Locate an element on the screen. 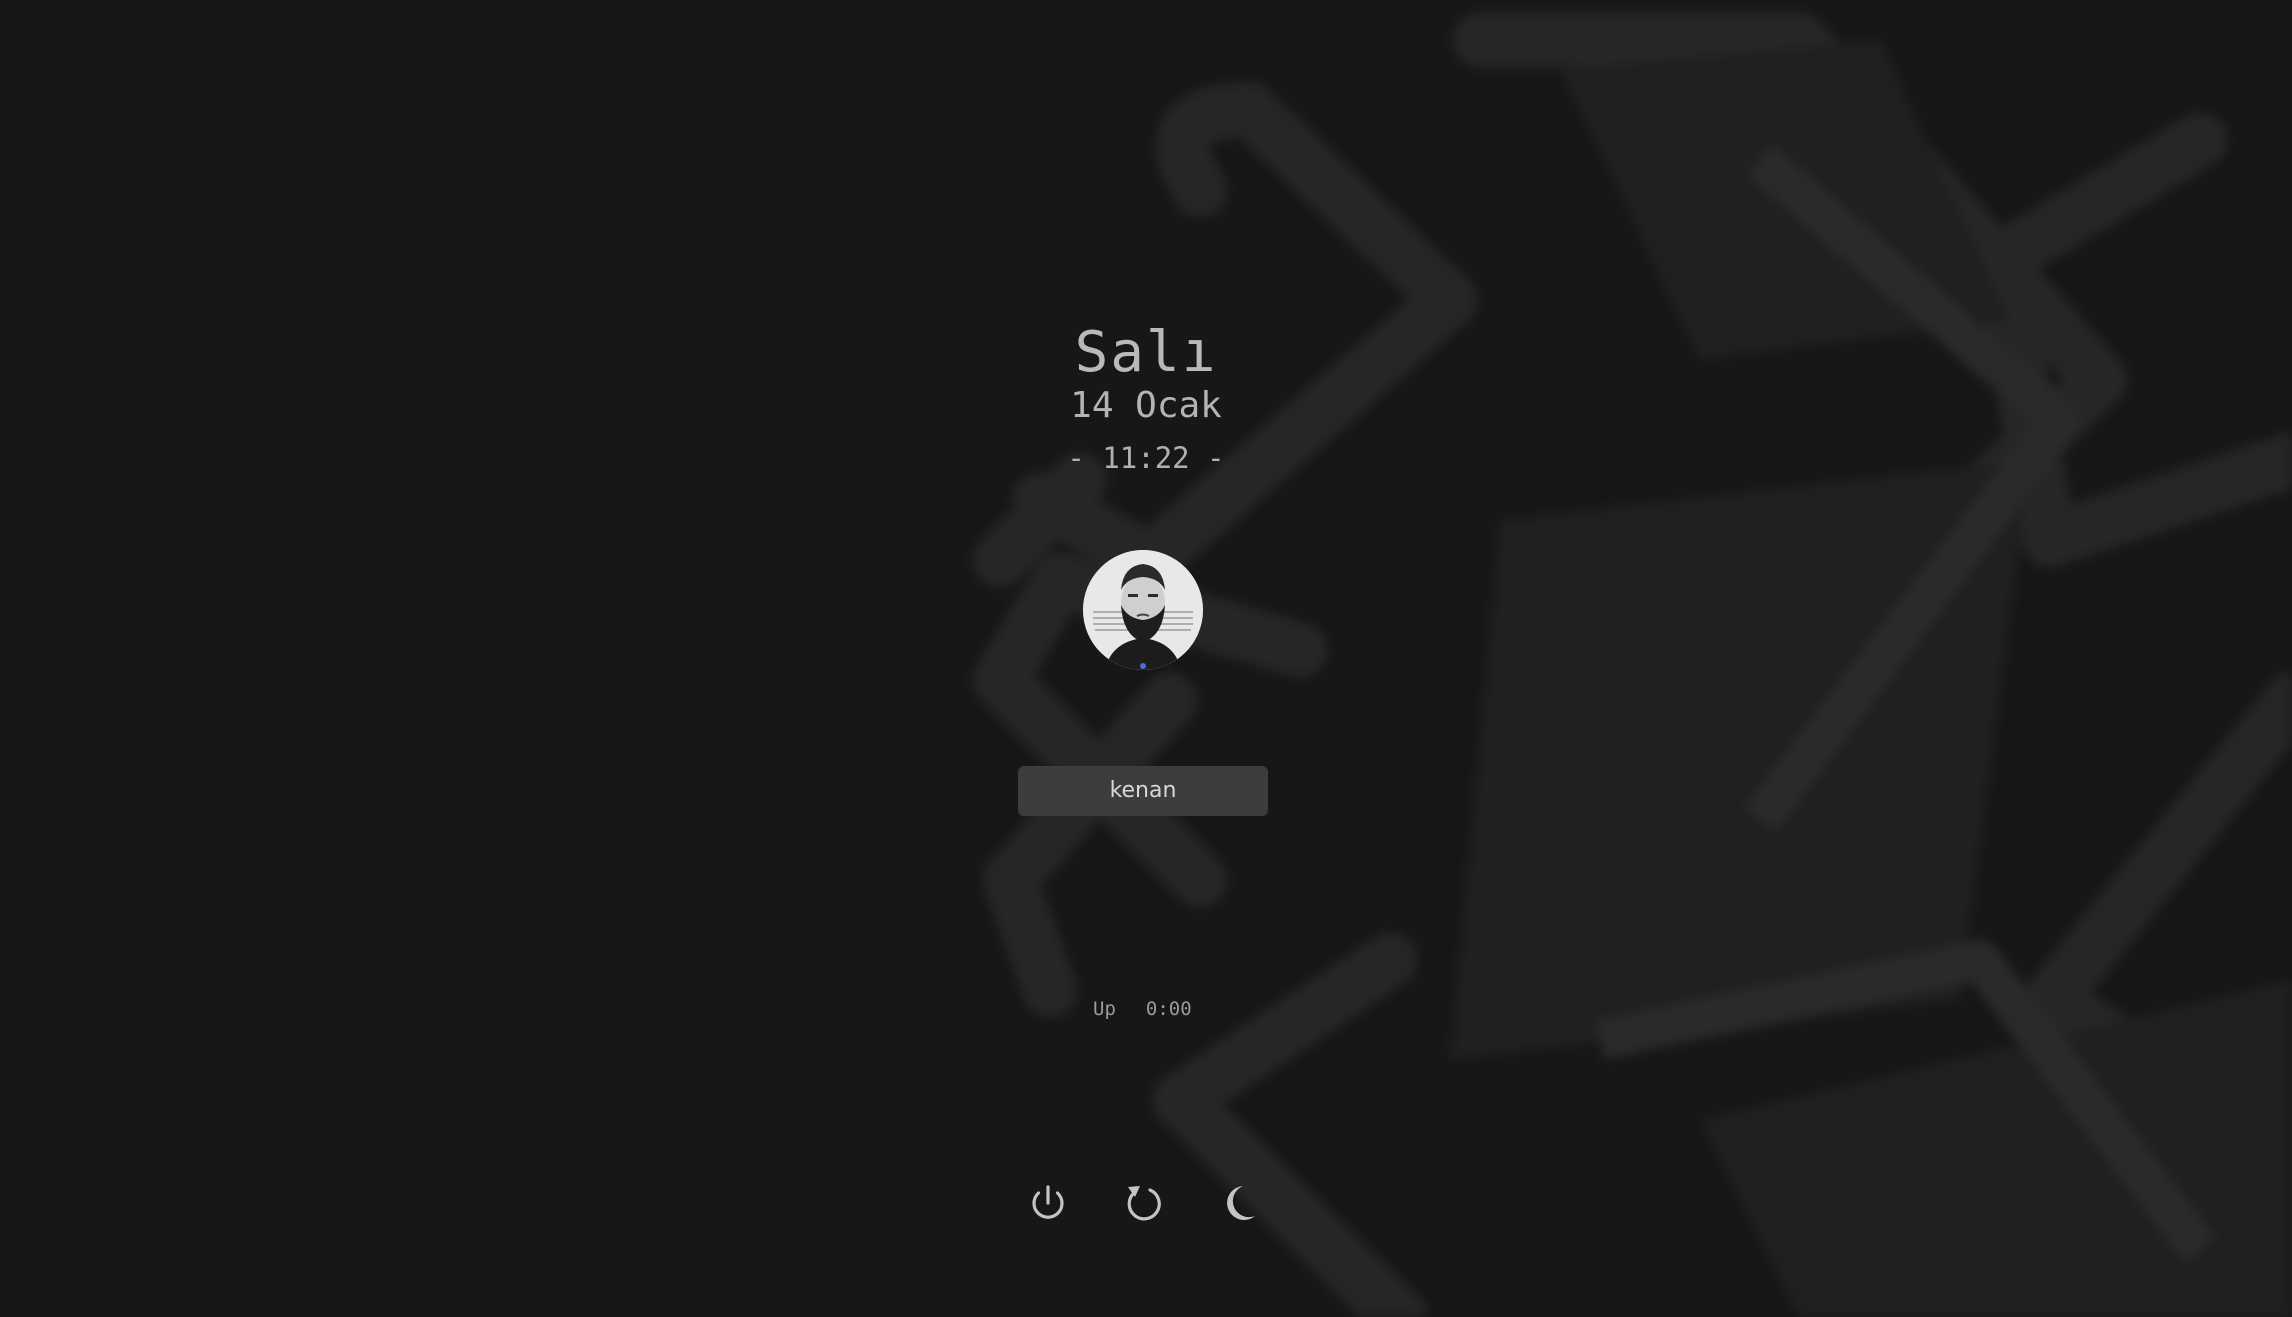 The width and height of the screenshot is (2292, 1317). suspend-button is located at coordinates (1240, 1203).